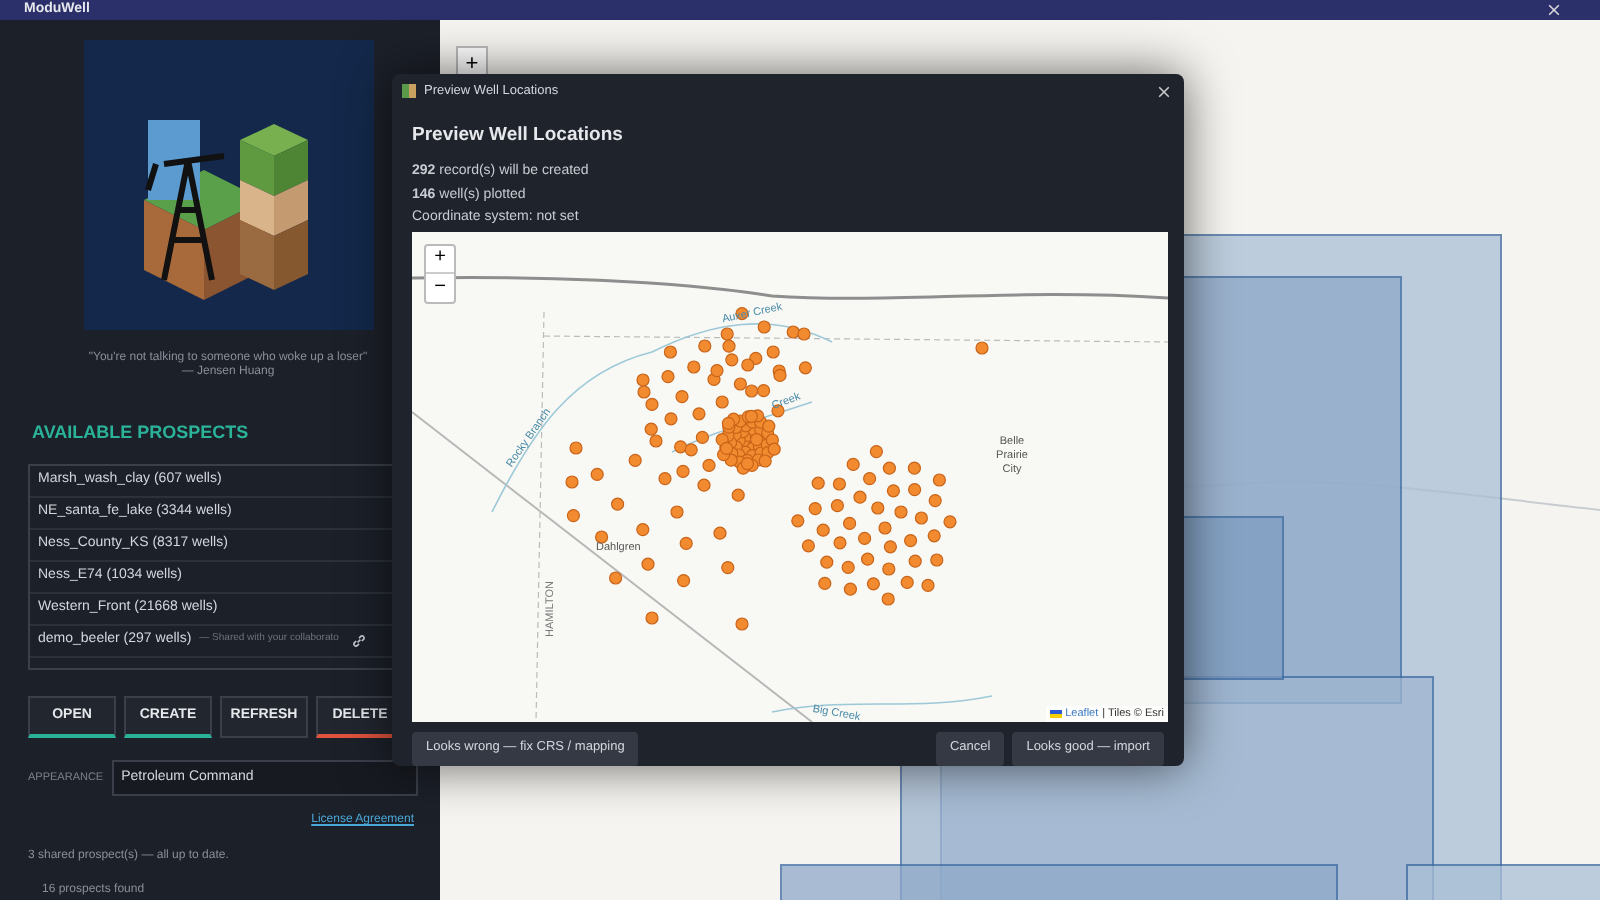  What do you see at coordinates (141, 433) in the screenshot?
I see `section-title: AVAILABLE PROSPECTS` at bounding box center [141, 433].